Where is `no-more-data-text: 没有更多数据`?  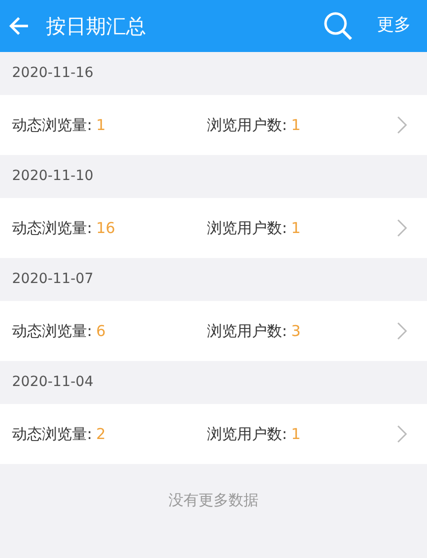 no-more-data-text: 没有更多数据 is located at coordinates (213, 500).